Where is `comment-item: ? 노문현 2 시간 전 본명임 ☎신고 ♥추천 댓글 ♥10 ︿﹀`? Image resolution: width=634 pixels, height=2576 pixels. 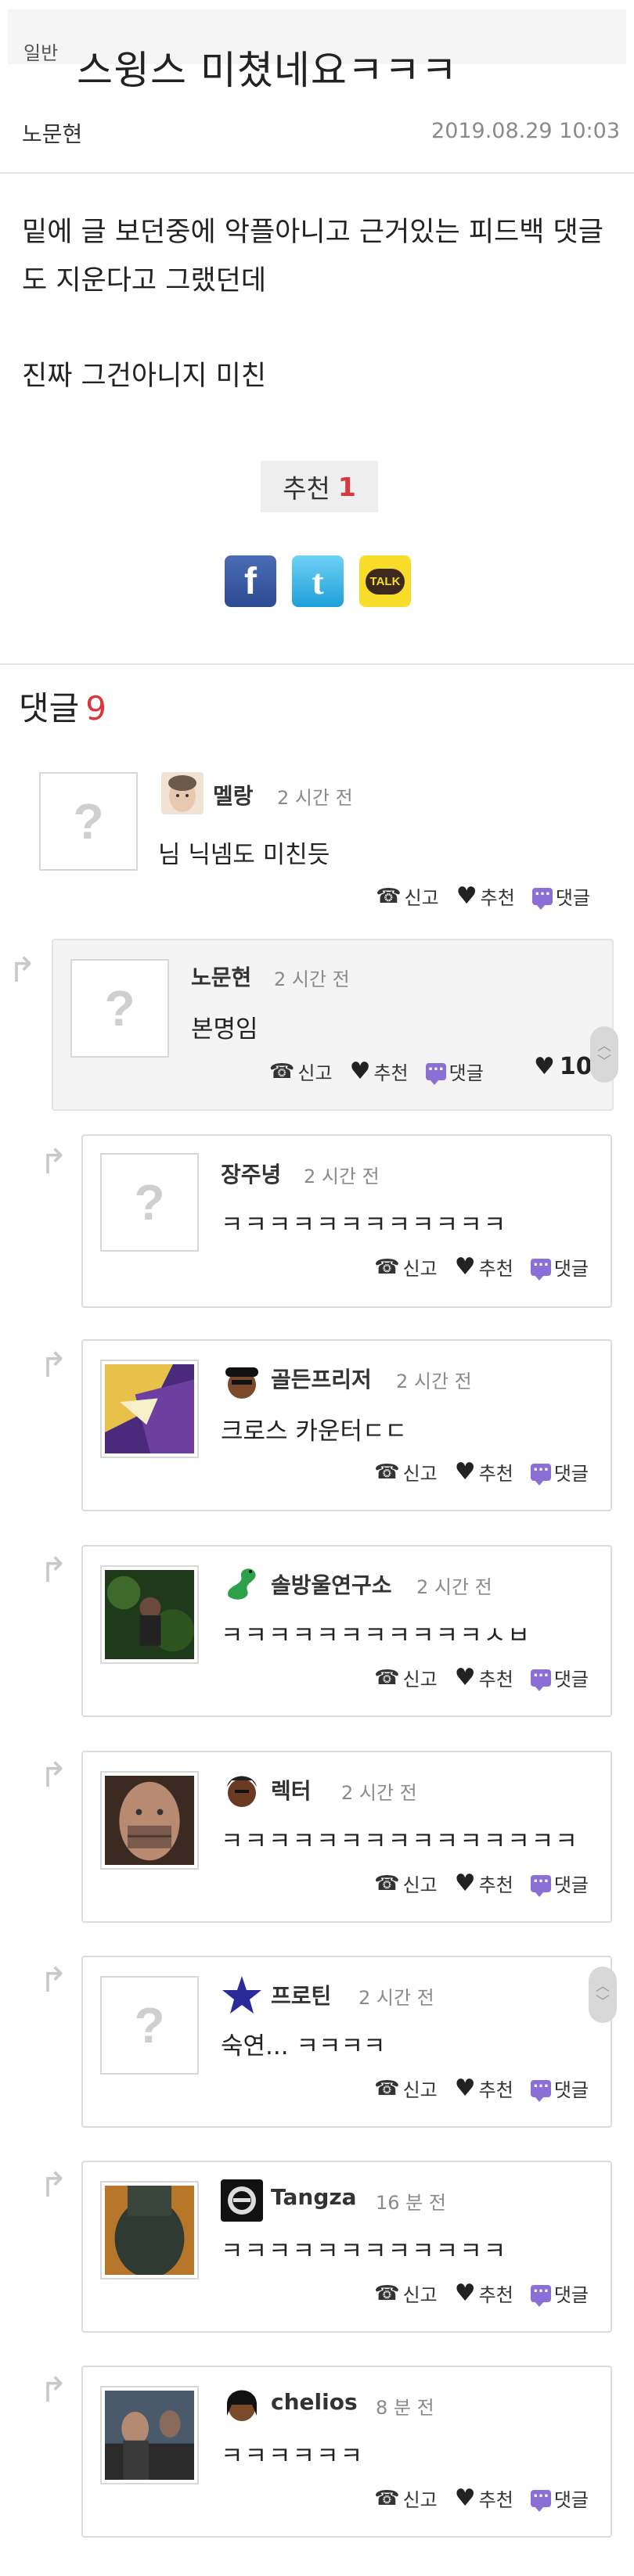
comment-item: ? 노문현 2 시간 전 본명임 ☎신고 ♥추천 댓글 ♥10 ︿﹀ is located at coordinates (335, 1025).